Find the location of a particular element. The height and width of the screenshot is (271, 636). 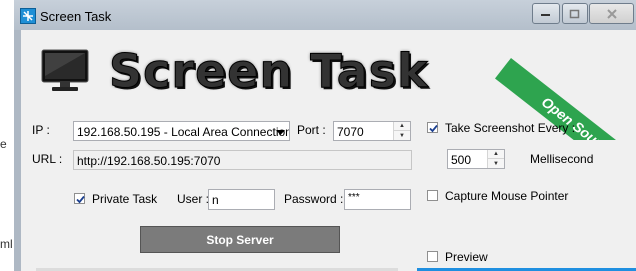

close-button is located at coordinates (611, 13).